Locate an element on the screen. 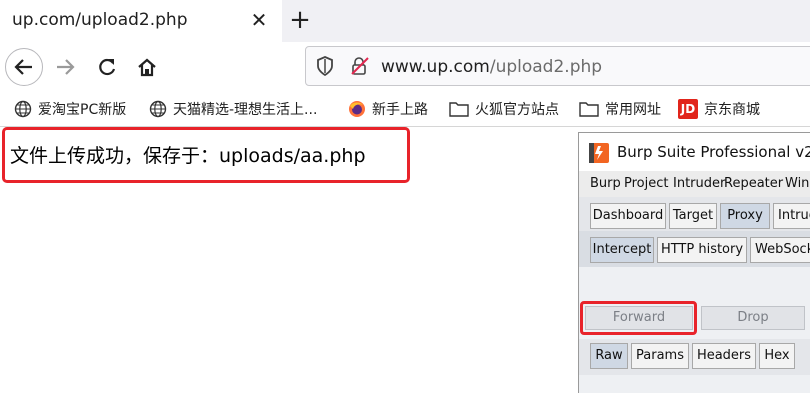 The image size is (810, 393). browser-tab: up.com/upload2.php ✕ is located at coordinates (141, 21).